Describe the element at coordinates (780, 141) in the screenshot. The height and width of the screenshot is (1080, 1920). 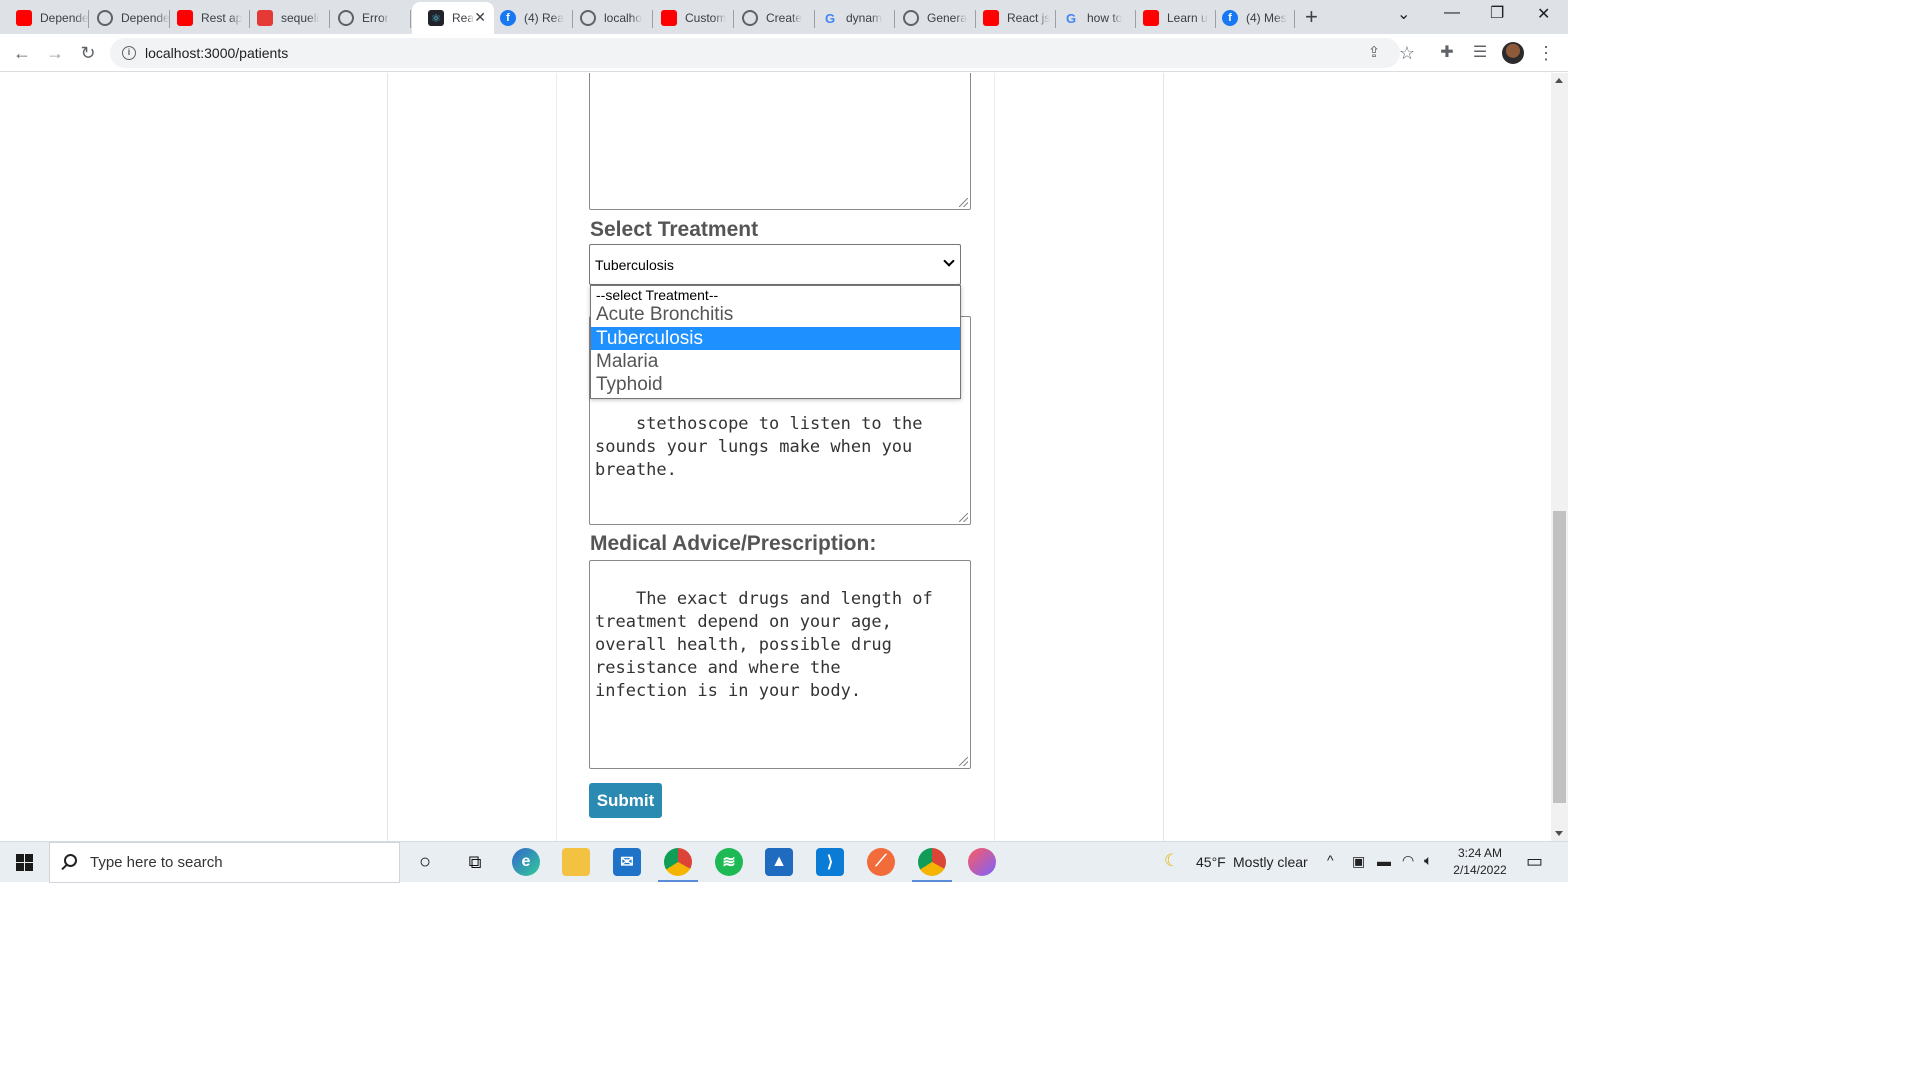
I see `history-textarea` at that location.